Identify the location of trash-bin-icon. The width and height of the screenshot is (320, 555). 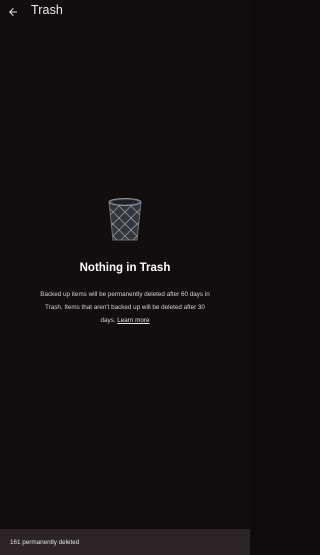
(125, 219).